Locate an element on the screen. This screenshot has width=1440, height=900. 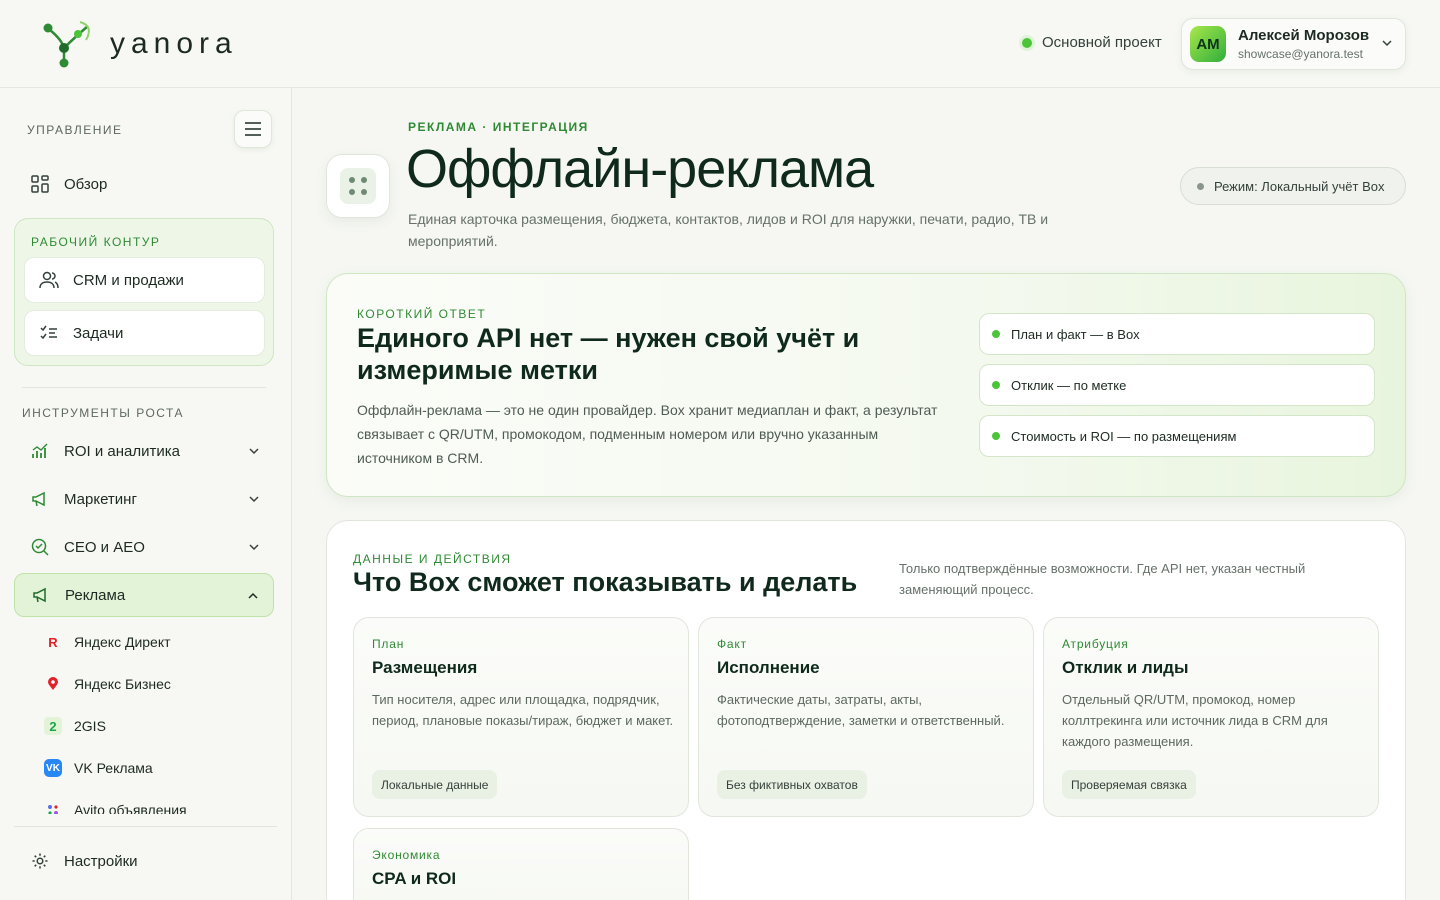
avatar: АМ is located at coordinates (1208, 44).